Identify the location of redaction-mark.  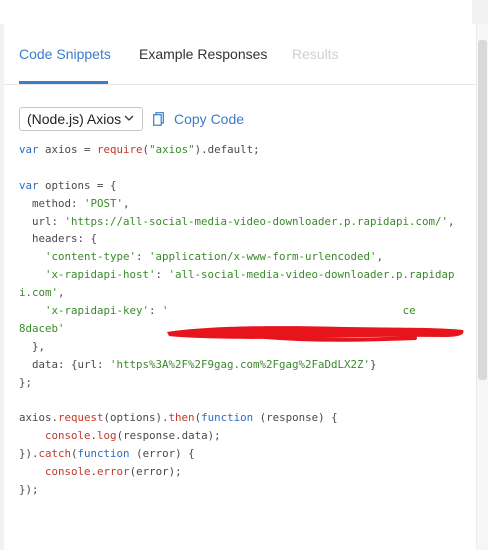
(315, 334).